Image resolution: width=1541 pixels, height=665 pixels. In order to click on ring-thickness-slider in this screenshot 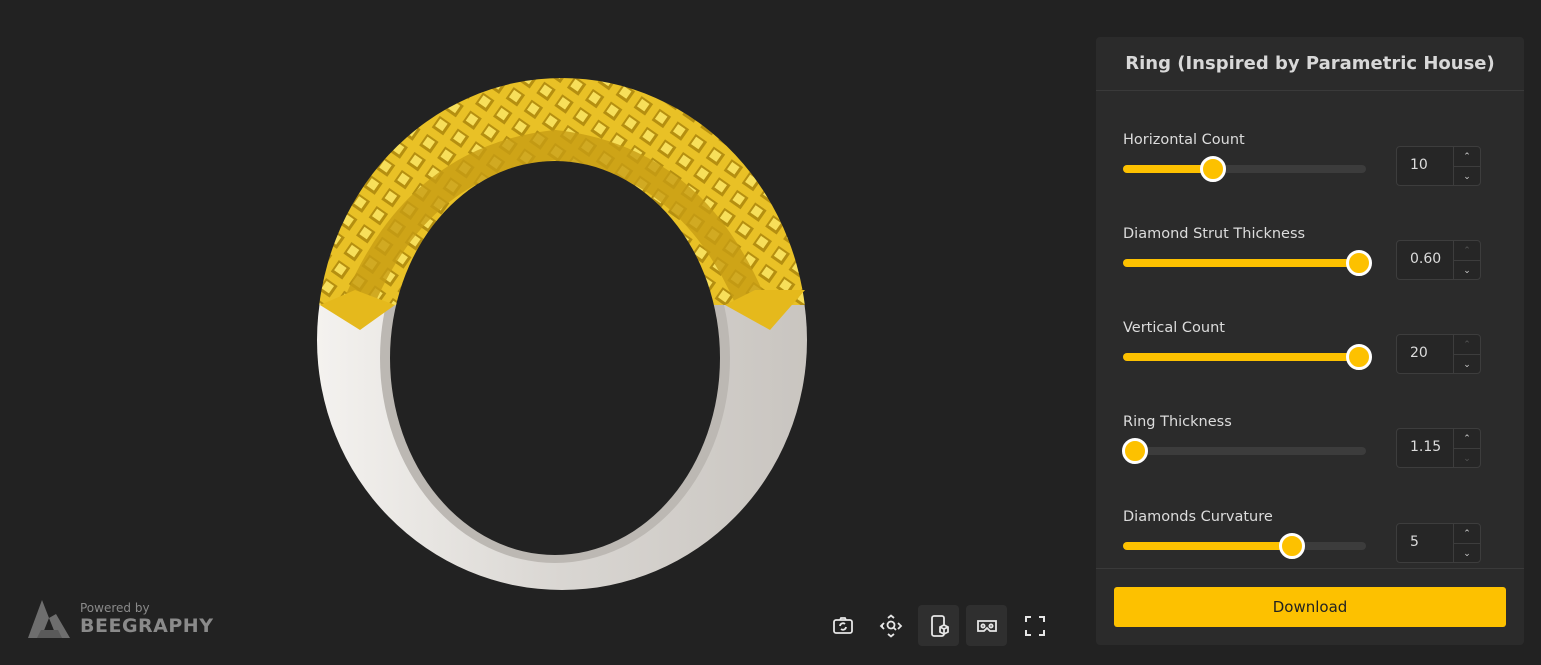, I will do `click(1244, 451)`.